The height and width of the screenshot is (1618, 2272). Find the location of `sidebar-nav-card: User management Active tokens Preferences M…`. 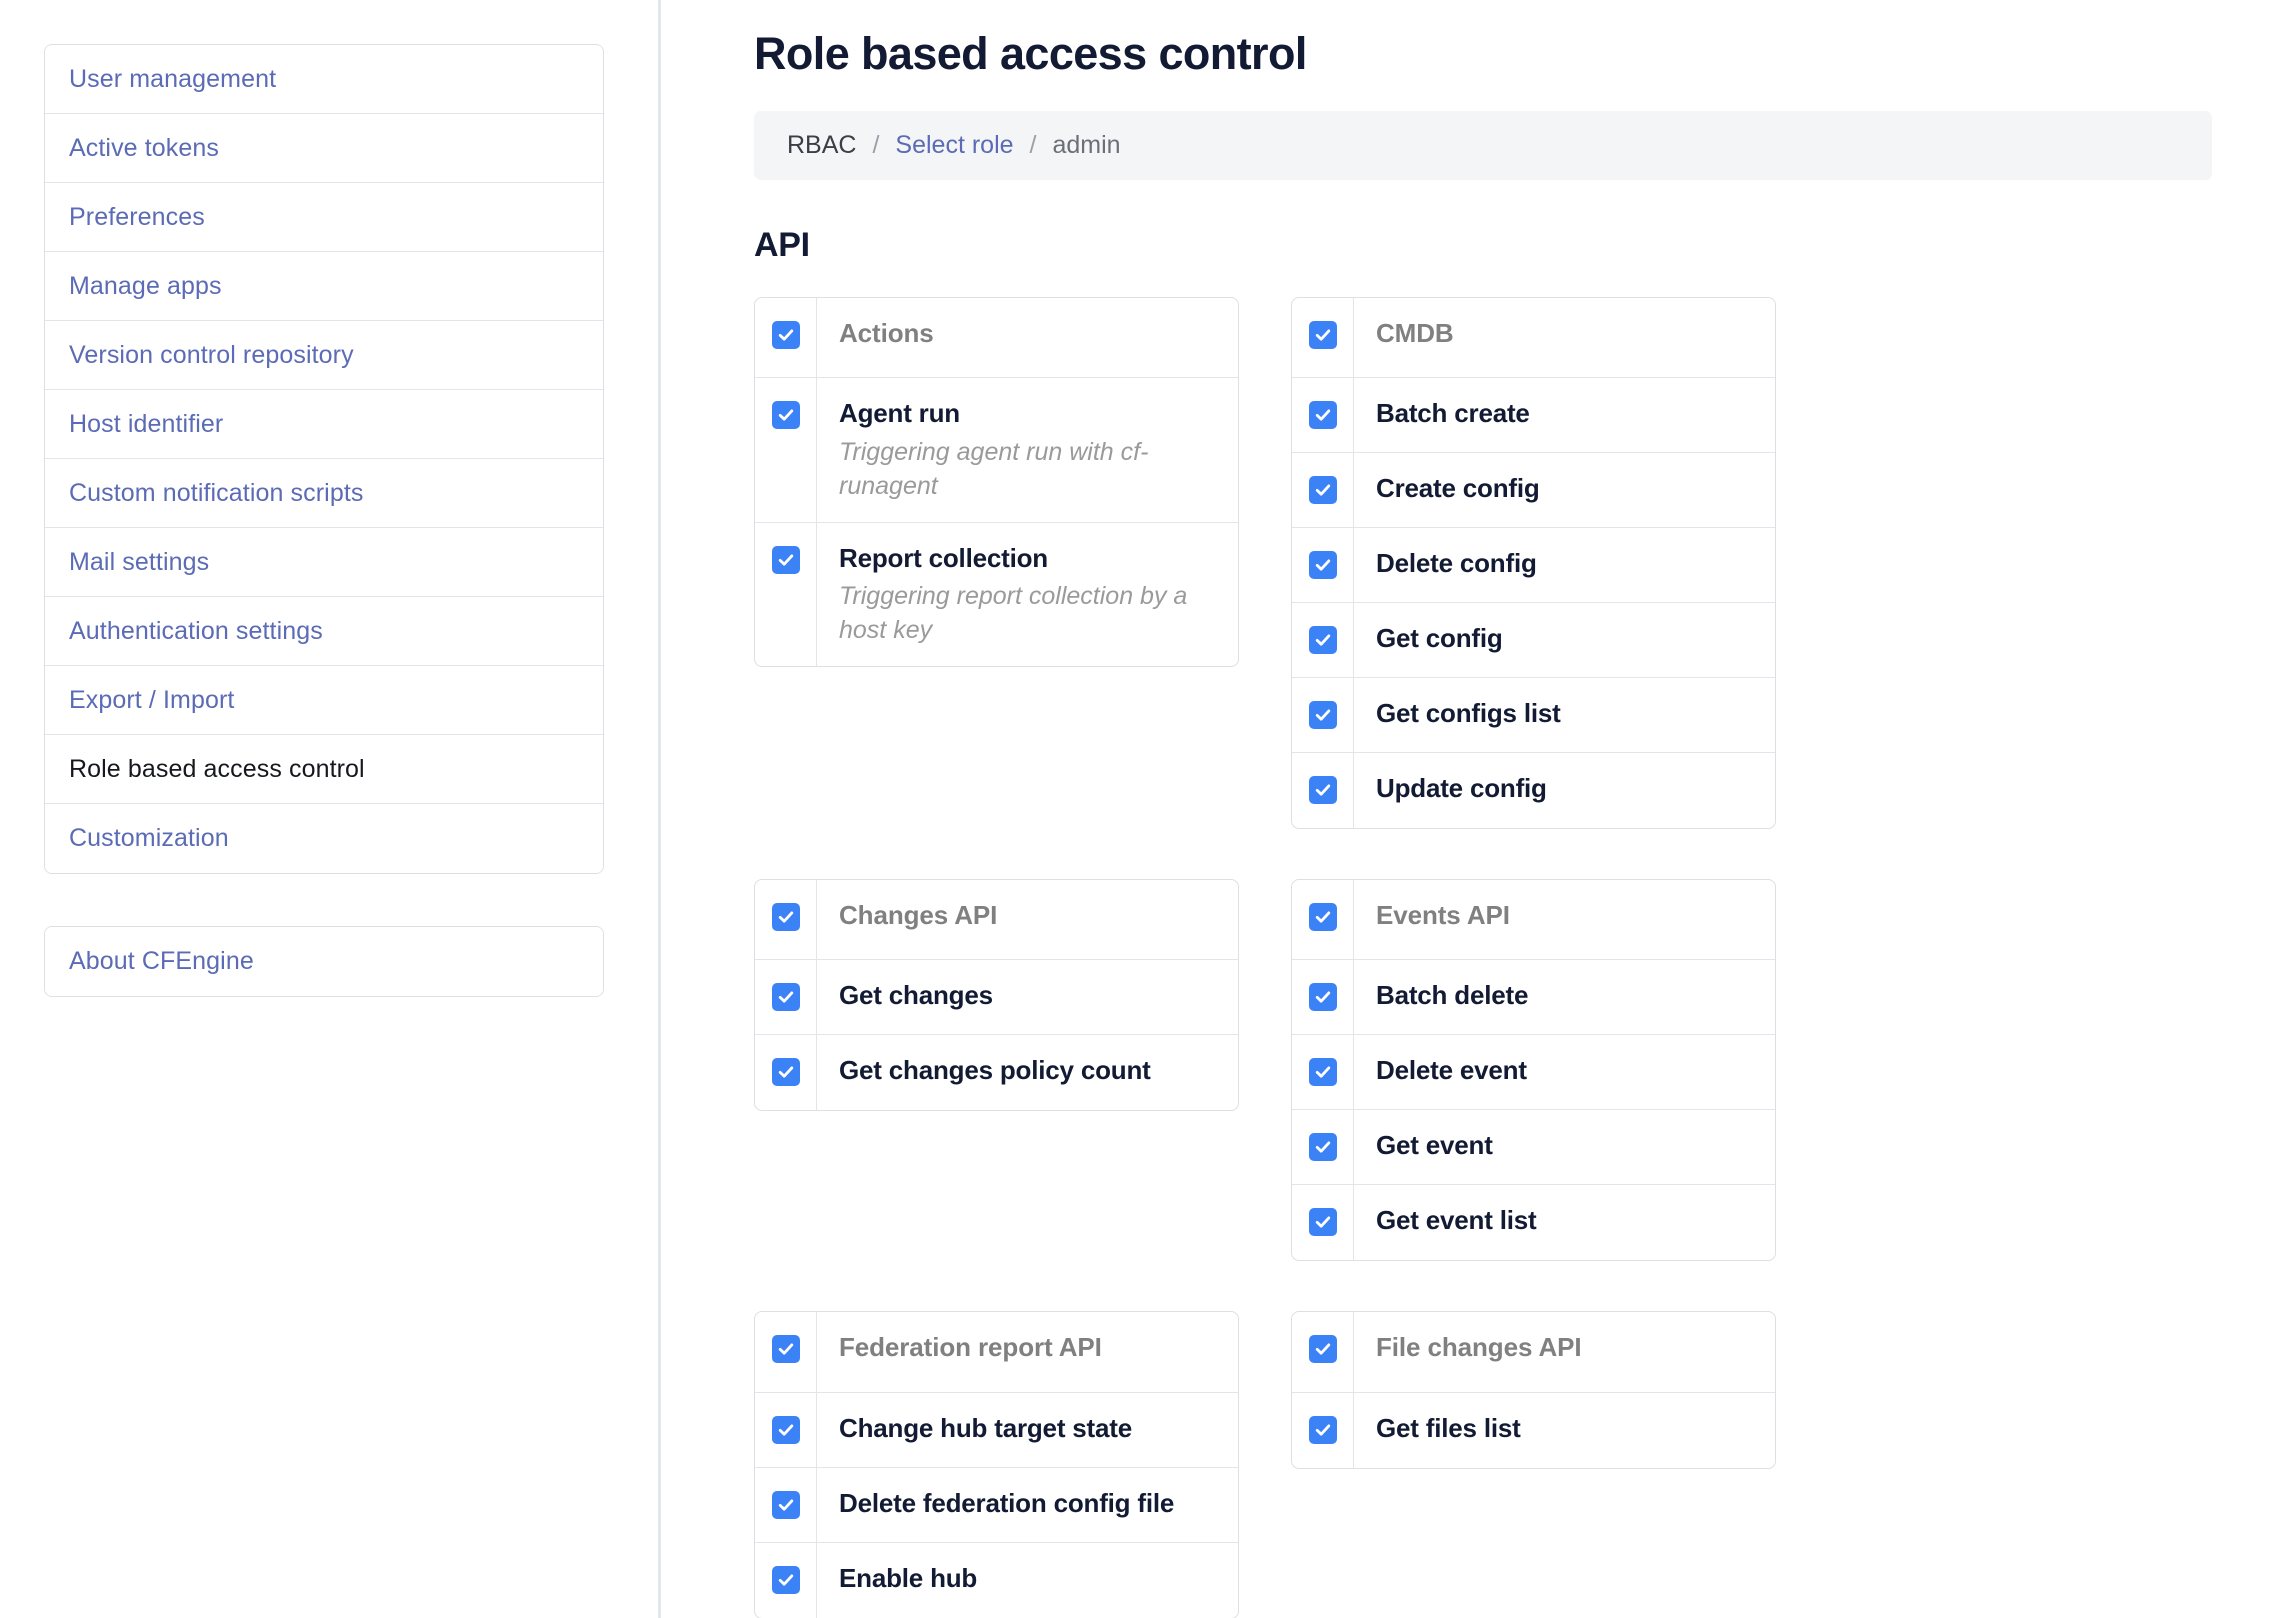

sidebar-nav-card: User management Active tokens Preferences M… is located at coordinates (324, 459).